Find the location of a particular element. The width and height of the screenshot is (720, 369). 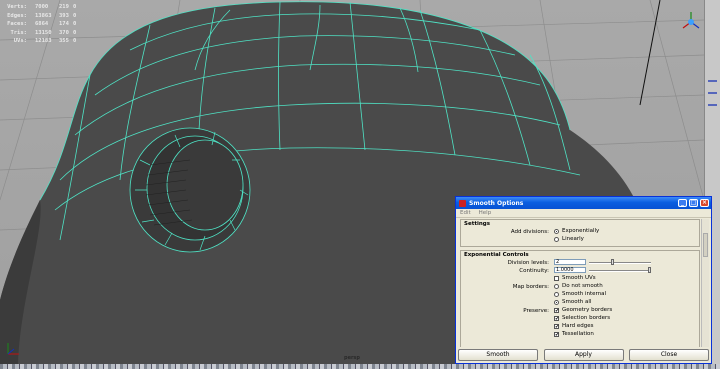

menu-help: Help is located at coordinates (485, 213).